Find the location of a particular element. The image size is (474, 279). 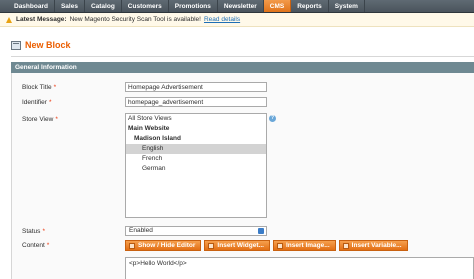

content-textarea: <p>Hello World</p> is located at coordinates (299, 268).